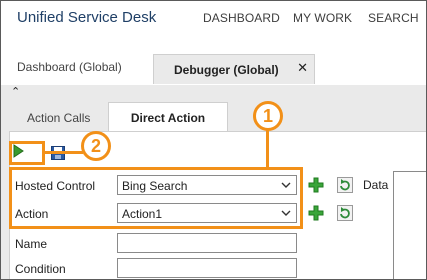 The width and height of the screenshot is (427, 280). Describe the element at coordinates (376, 185) in the screenshot. I see `data-label: Data` at that location.